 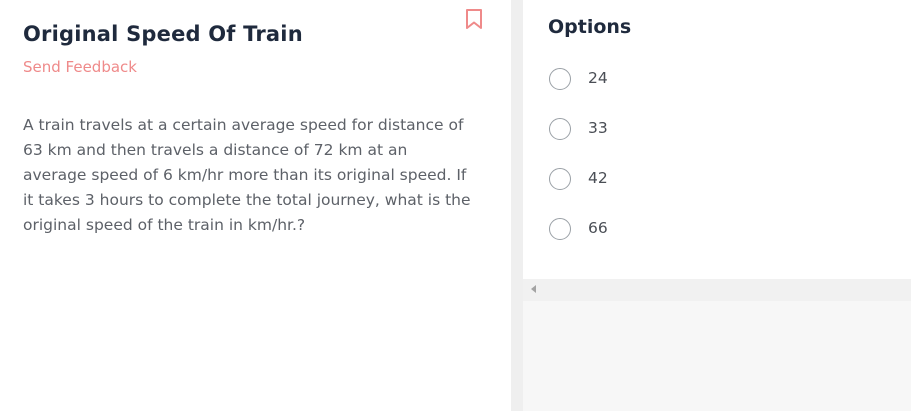 What do you see at coordinates (598, 128) in the screenshot?
I see `option-label: 33` at bounding box center [598, 128].